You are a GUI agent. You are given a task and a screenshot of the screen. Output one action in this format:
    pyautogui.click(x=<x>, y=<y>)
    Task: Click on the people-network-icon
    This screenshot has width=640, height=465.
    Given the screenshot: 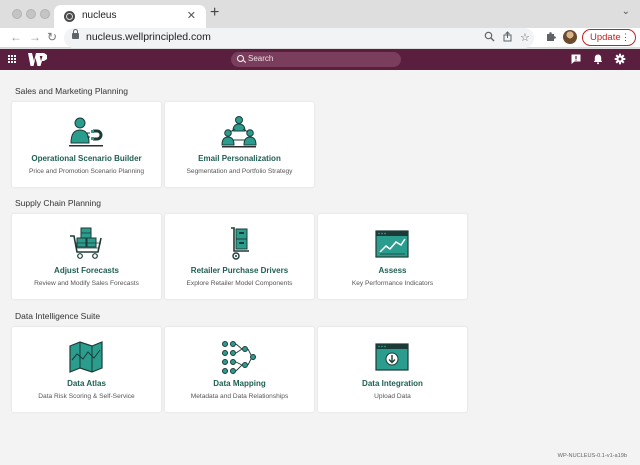 What is the action you would take?
    pyautogui.click(x=239, y=132)
    